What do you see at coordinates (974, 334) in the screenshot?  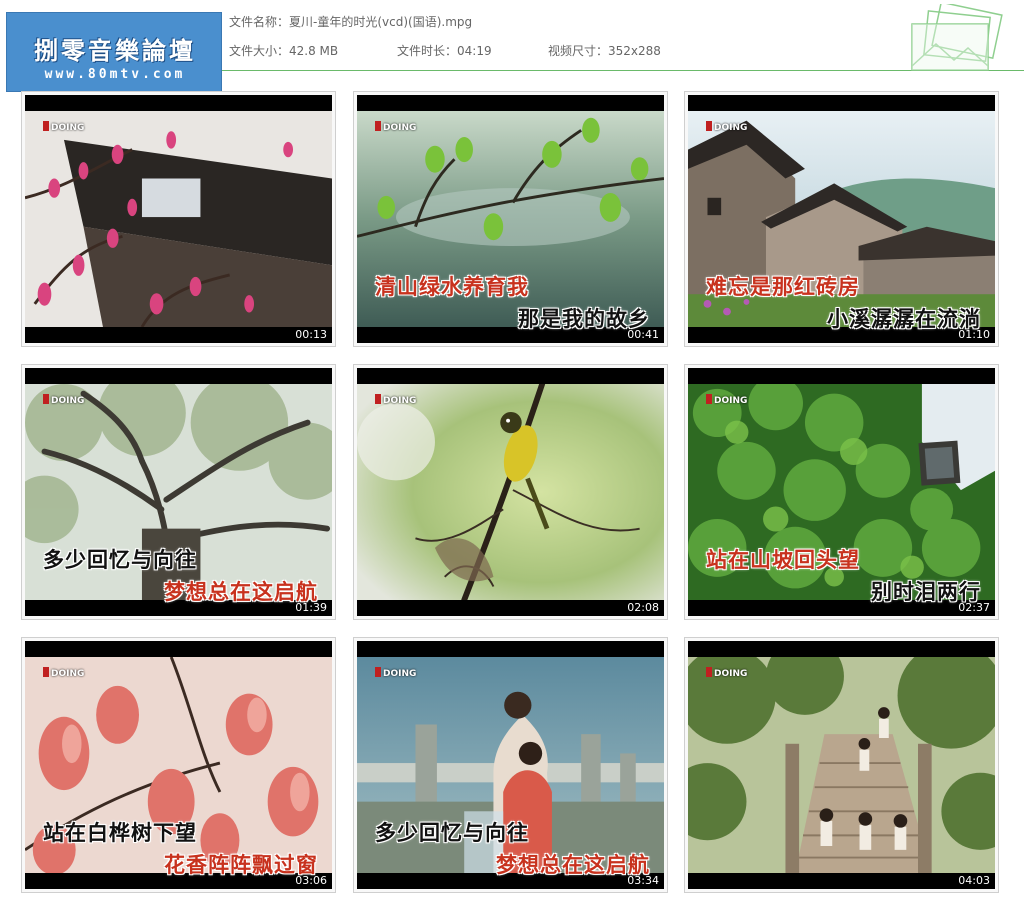 I see `timestamp: 01:10` at bounding box center [974, 334].